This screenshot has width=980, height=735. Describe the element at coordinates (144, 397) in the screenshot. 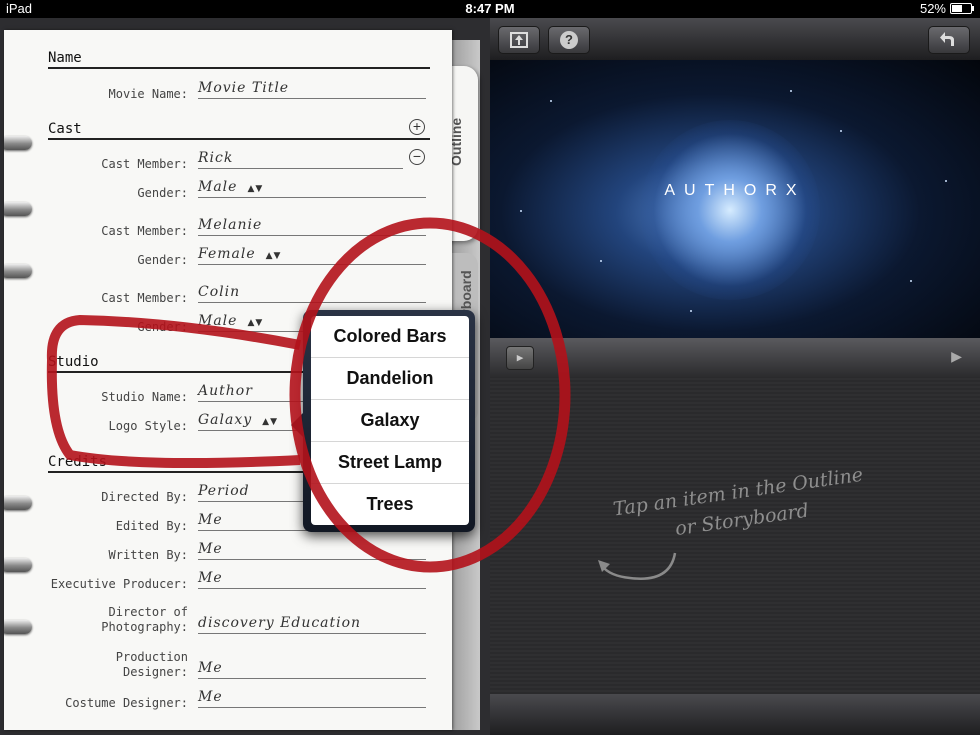

I see `studio-name-label: Studio Name:` at that location.